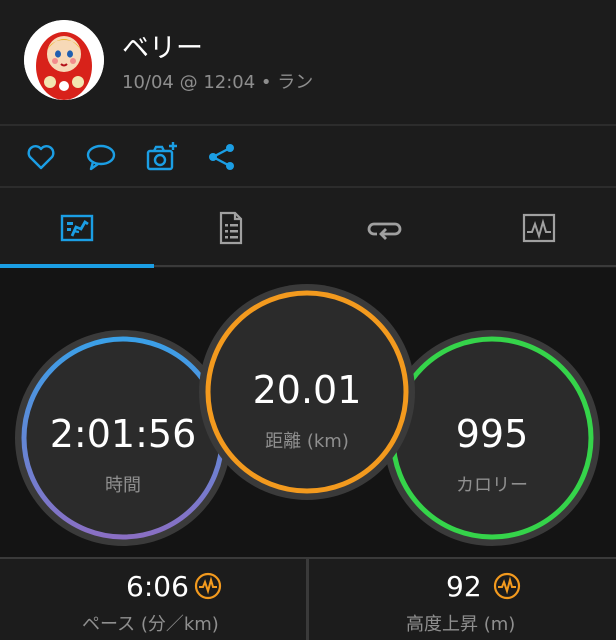 This screenshot has height=640, width=616. Describe the element at coordinates (308, 156) in the screenshot. I see `social-action-bar` at that location.